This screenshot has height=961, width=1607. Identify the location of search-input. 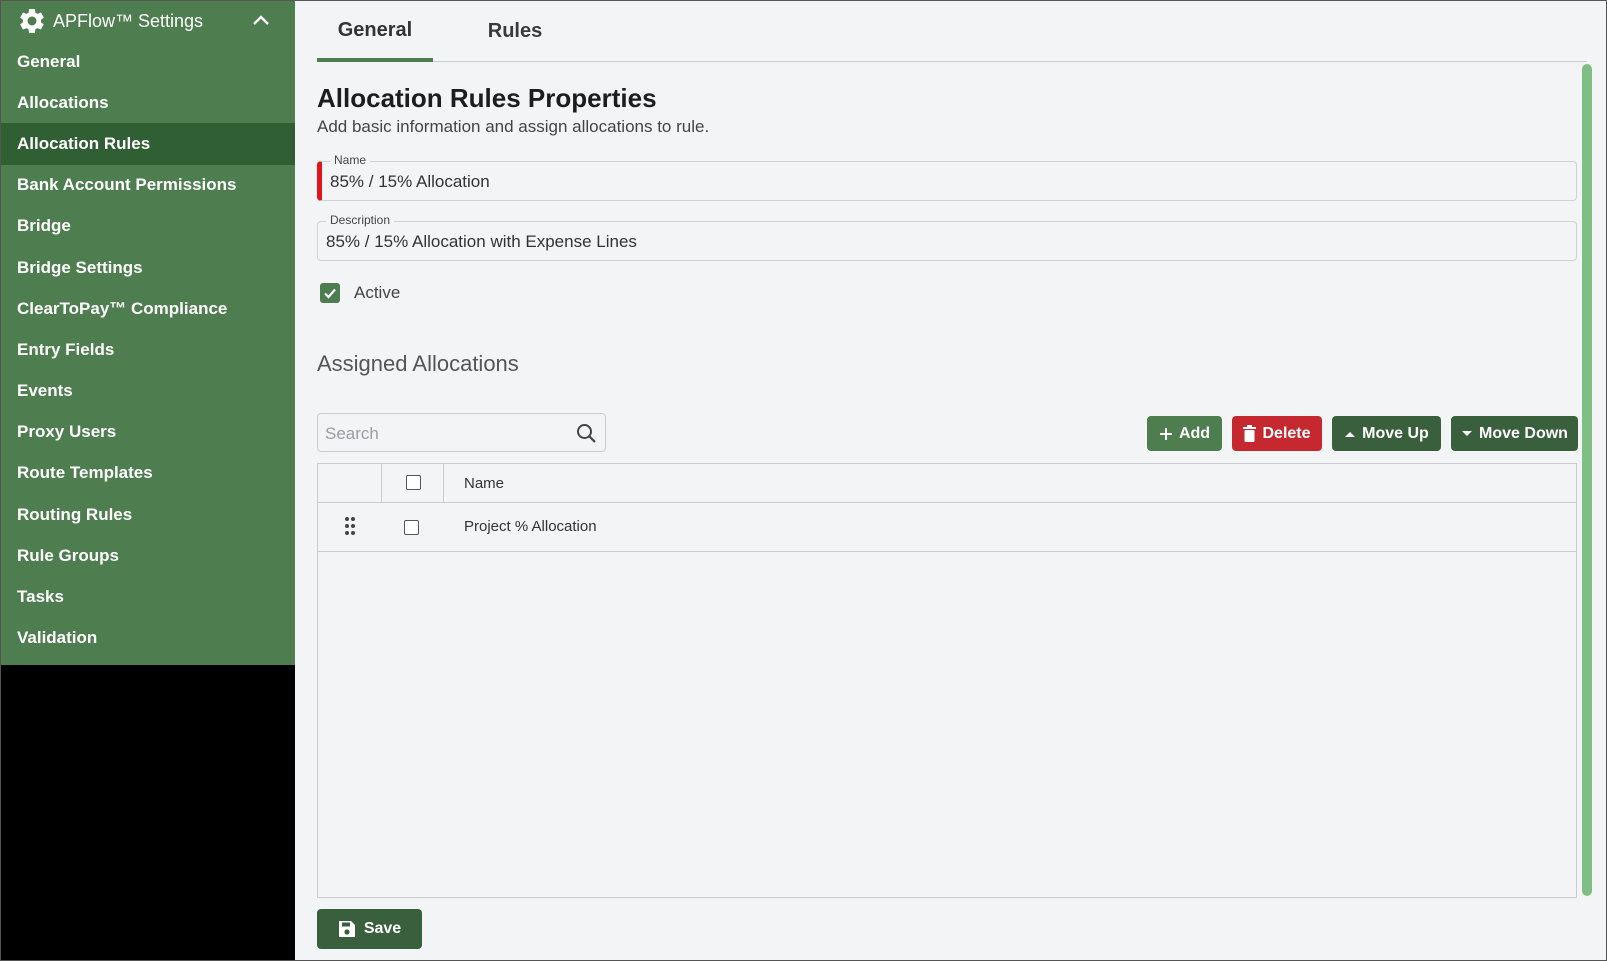
(445, 434).